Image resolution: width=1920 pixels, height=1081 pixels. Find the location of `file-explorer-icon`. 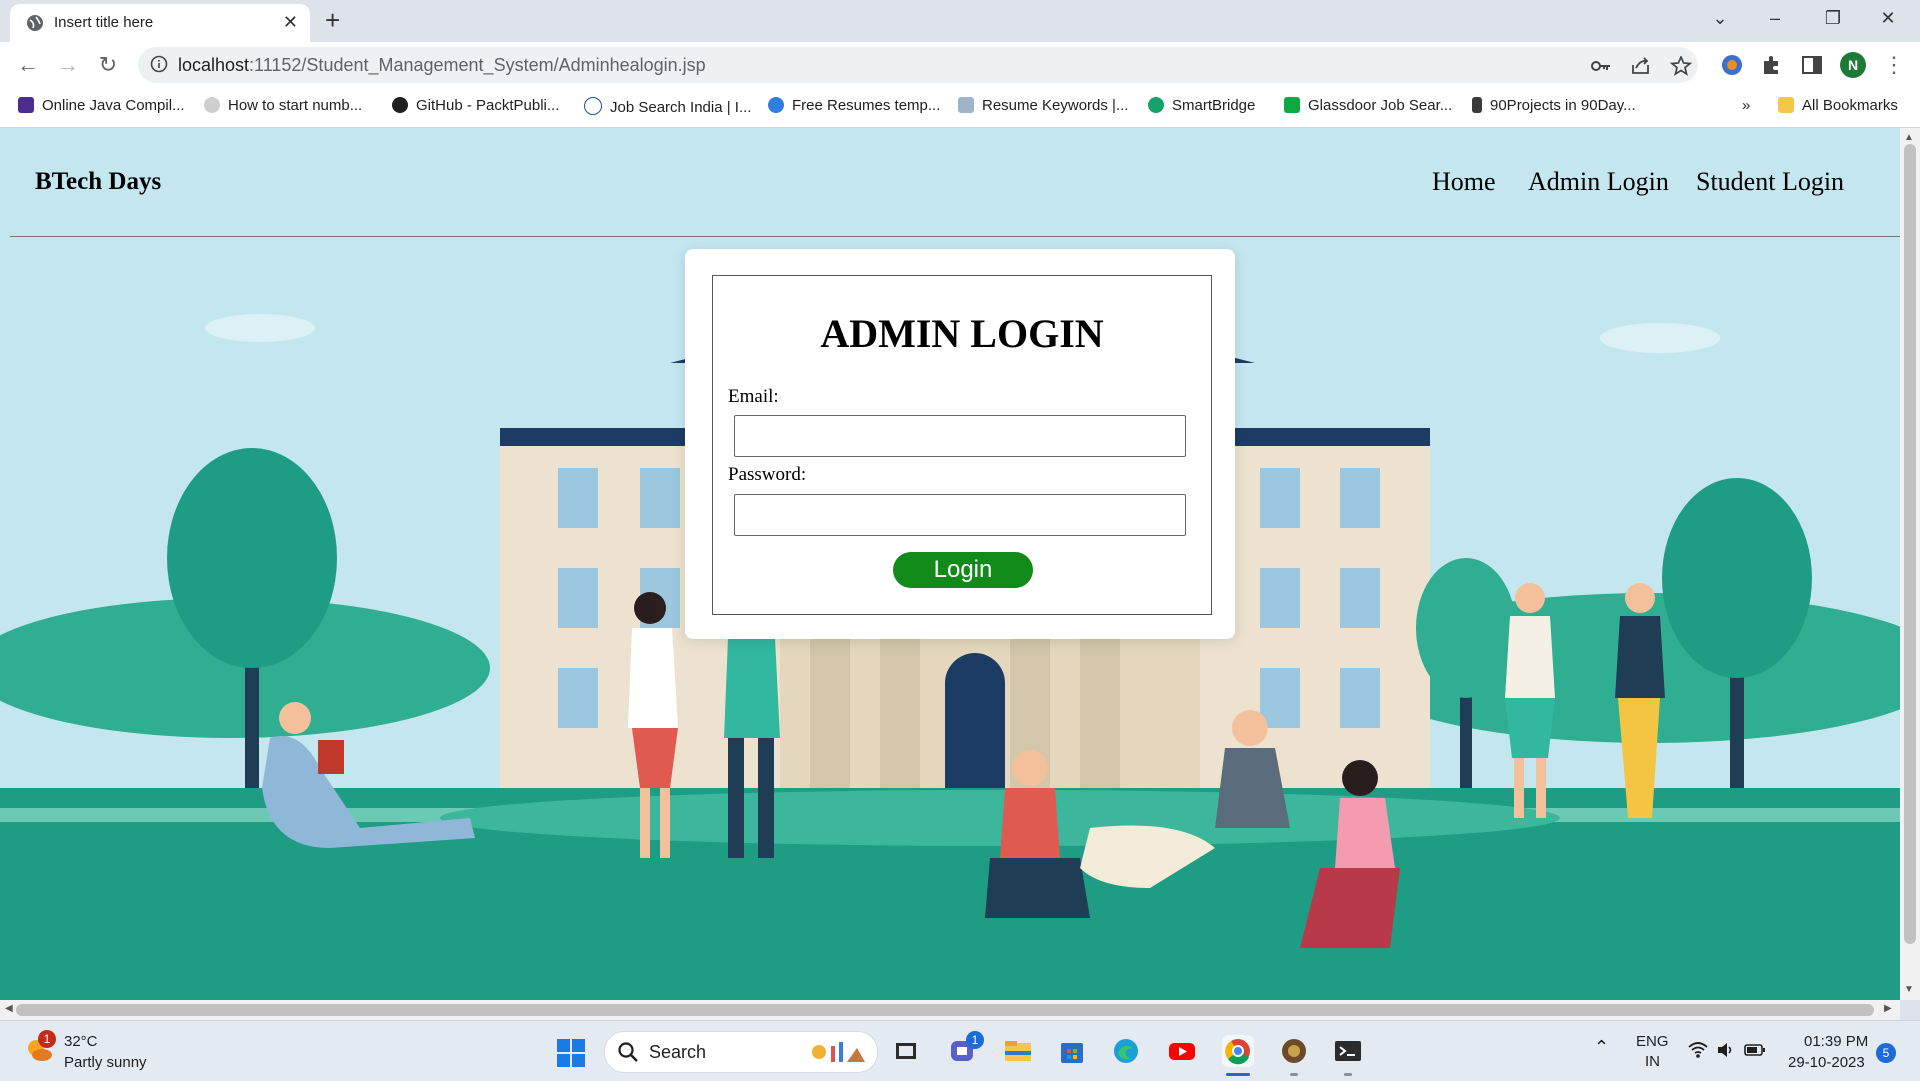

file-explorer-icon is located at coordinates (1018, 1051).